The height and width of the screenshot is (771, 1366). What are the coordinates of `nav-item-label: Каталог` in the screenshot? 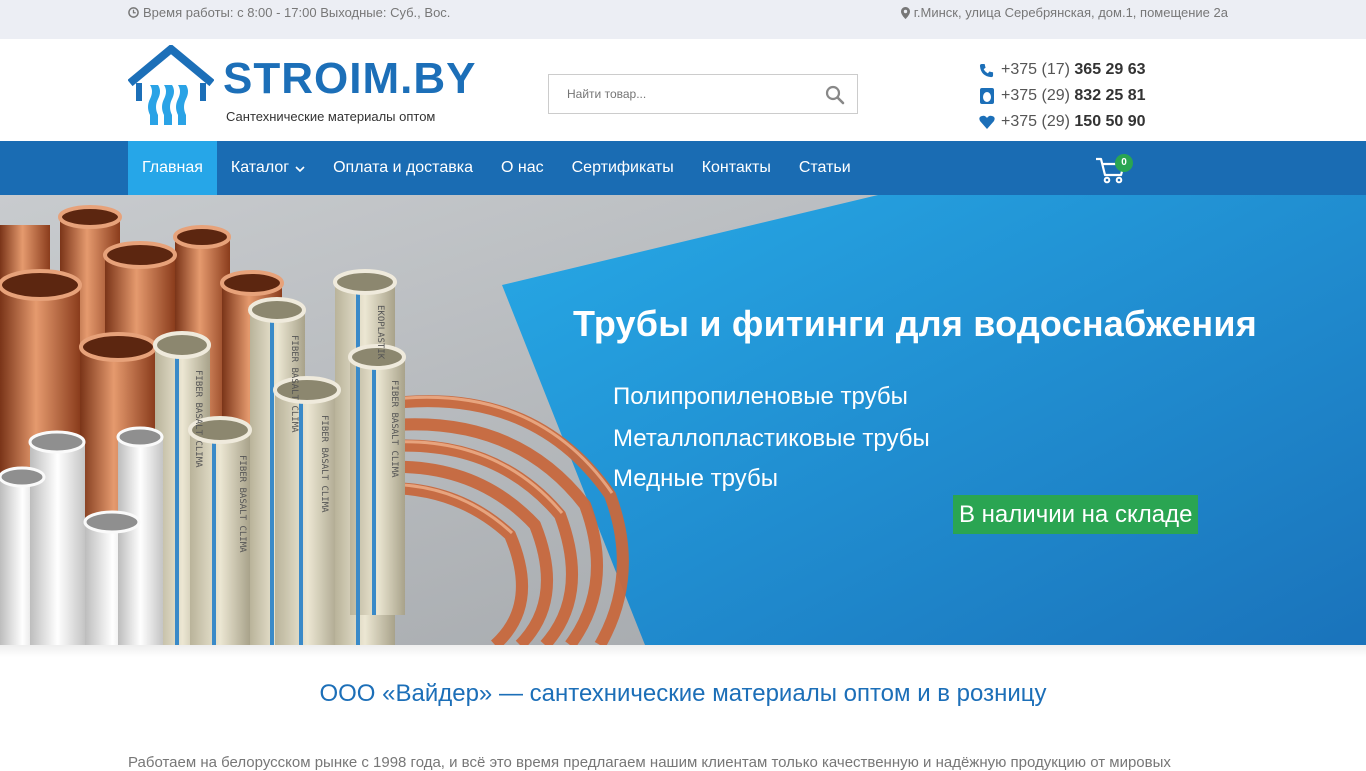 It's located at (260, 167).